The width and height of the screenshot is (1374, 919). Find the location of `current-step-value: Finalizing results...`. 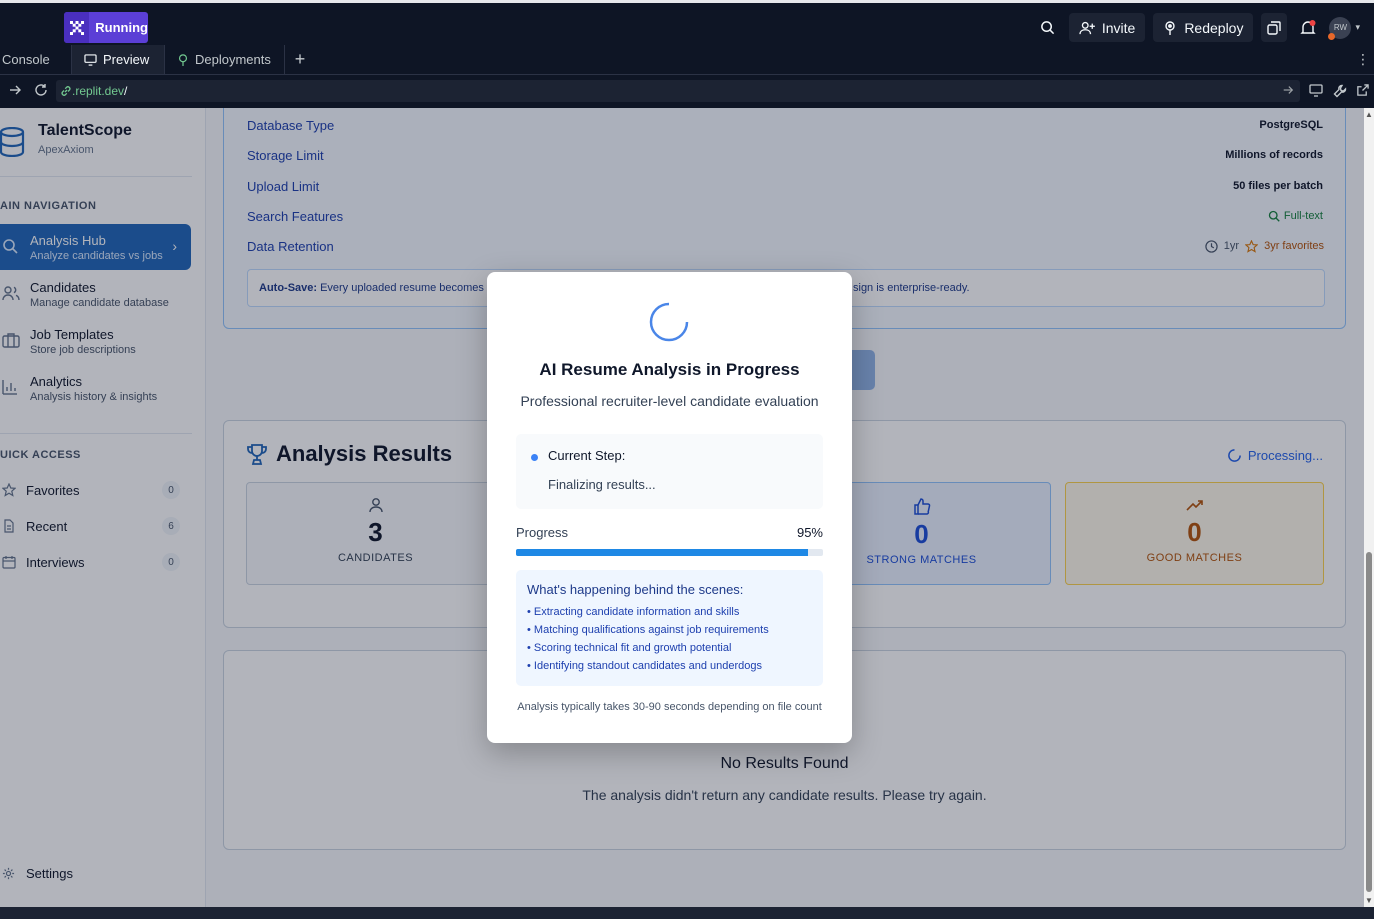

current-step-value: Finalizing results... is located at coordinates (602, 484).